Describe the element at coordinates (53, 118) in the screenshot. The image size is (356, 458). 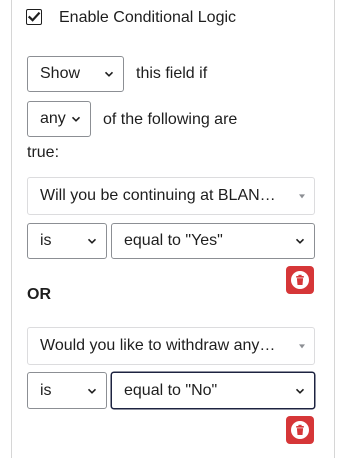
I see `match-select-value: any` at that location.